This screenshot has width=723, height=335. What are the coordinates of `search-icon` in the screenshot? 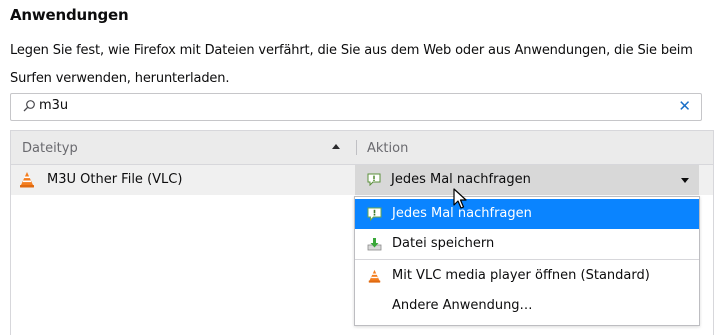 It's located at (29, 106).